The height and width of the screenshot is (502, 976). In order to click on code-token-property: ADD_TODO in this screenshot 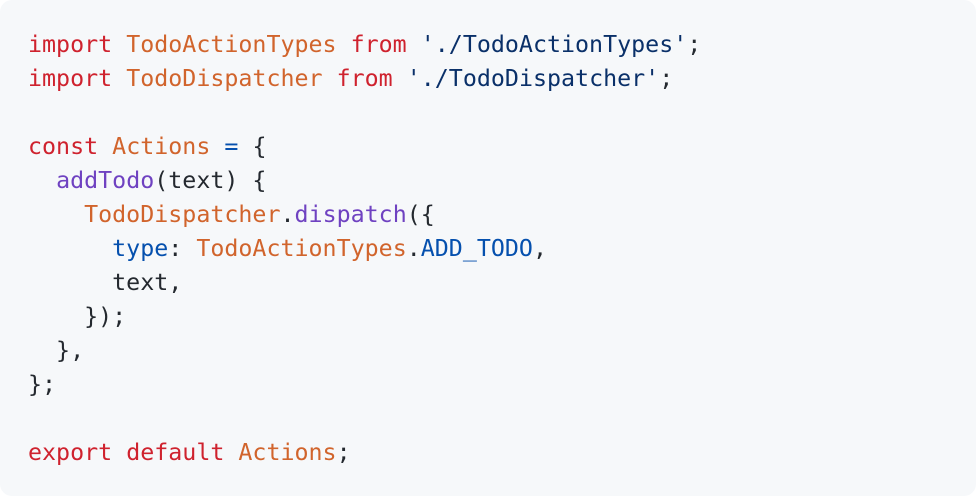, I will do `click(476, 248)`.